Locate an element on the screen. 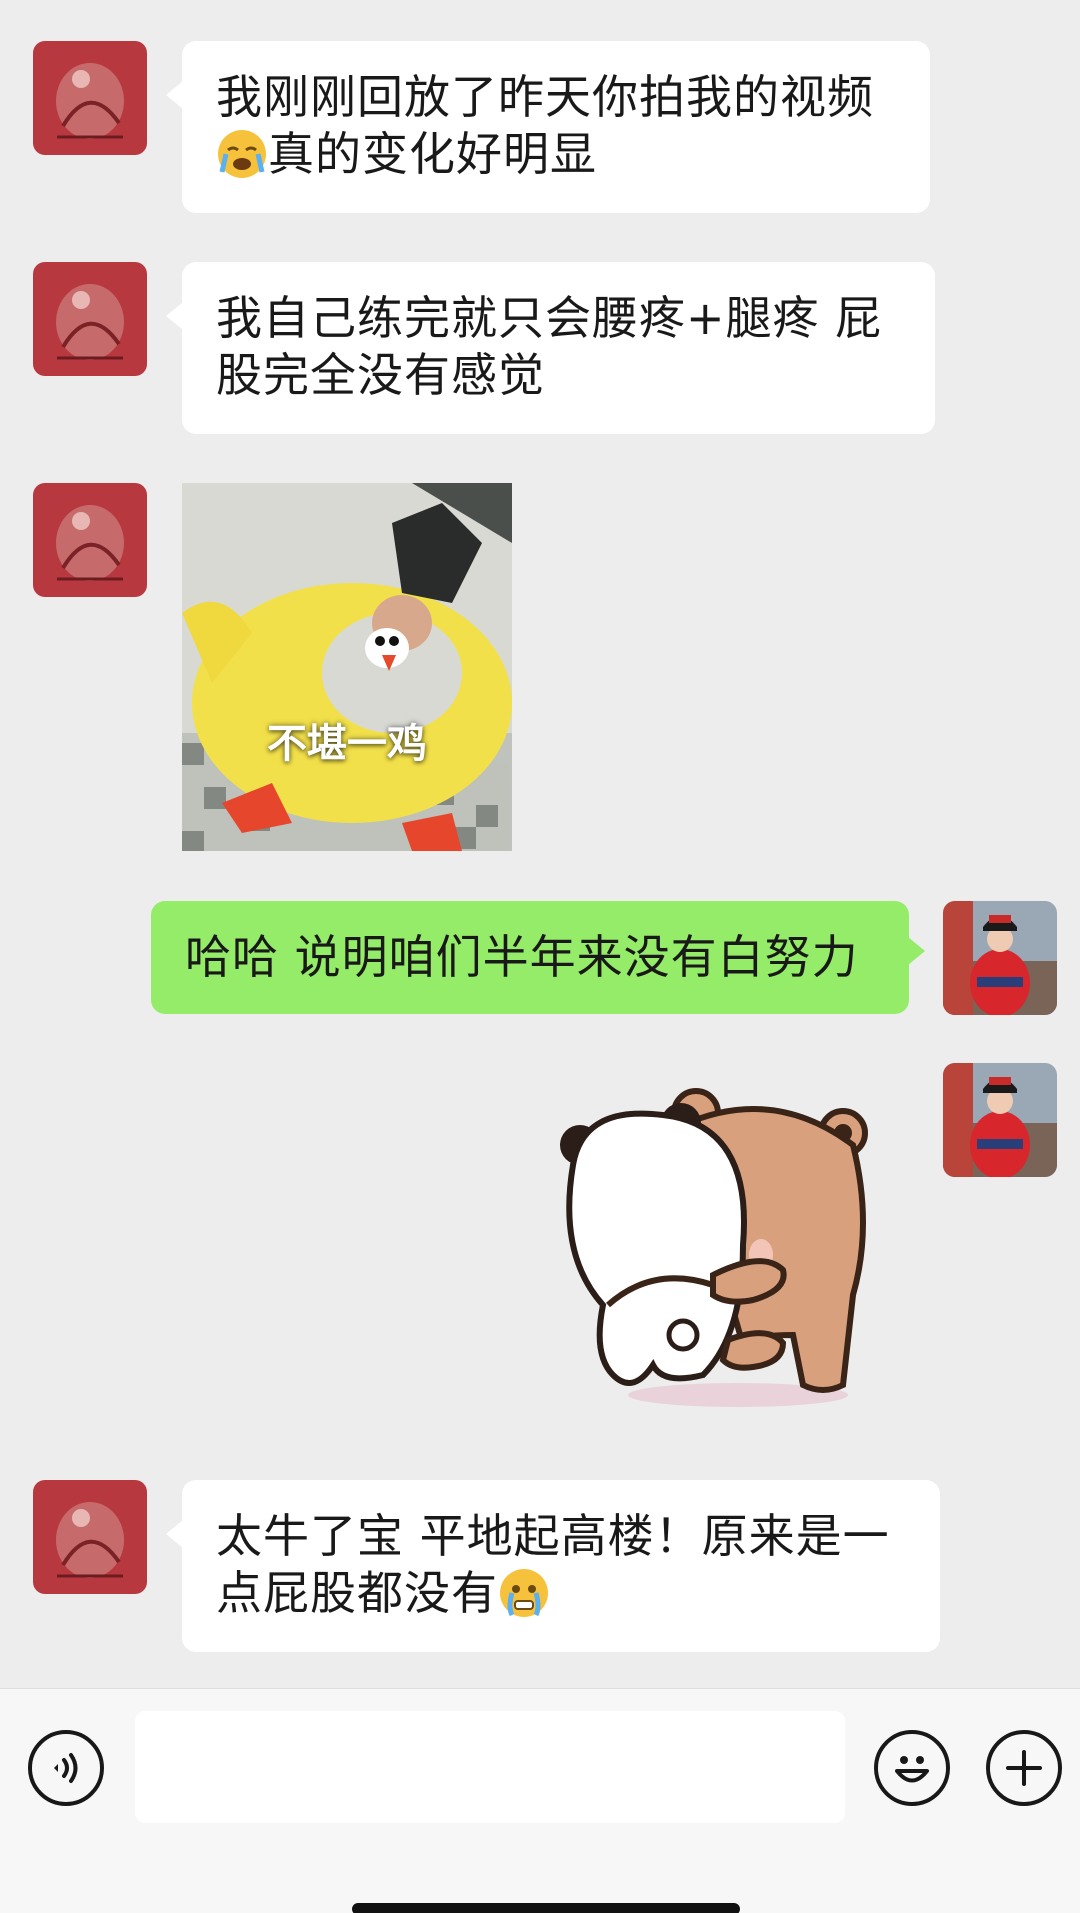 The image size is (1080, 1913). plus-button is located at coordinates (1024, 1768).